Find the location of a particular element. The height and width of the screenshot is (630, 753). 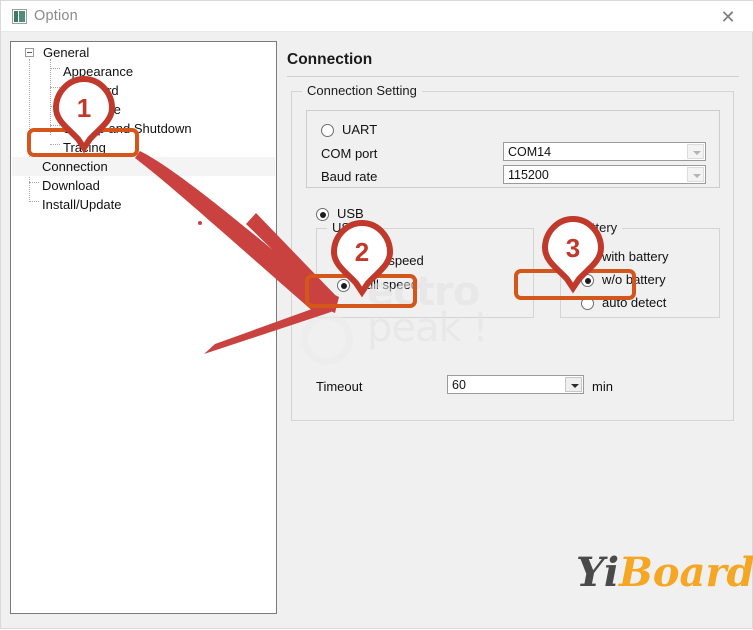

baud-rate-label: Baud rate is located at coordinates (349, 176).